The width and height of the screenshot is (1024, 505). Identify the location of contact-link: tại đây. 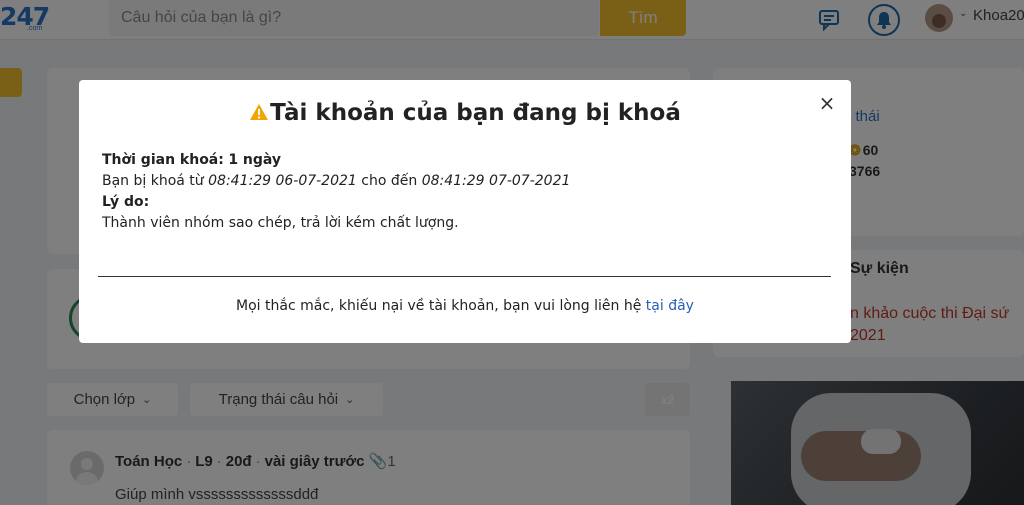
(670, 306).